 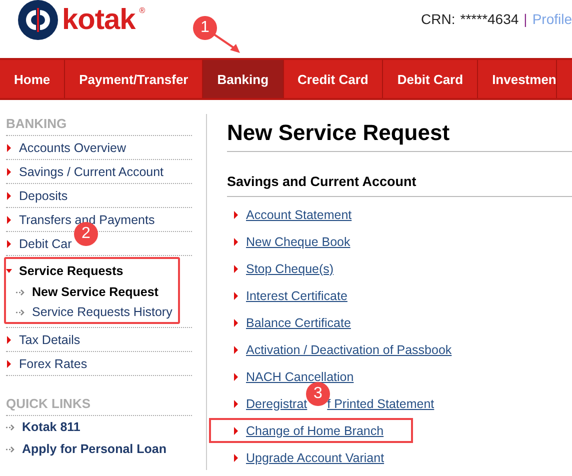 What do you see at coordinates (53, 363) in the screenshot?
I see `sidebar-item: Forex Rates` at bounding box center [53, 363].